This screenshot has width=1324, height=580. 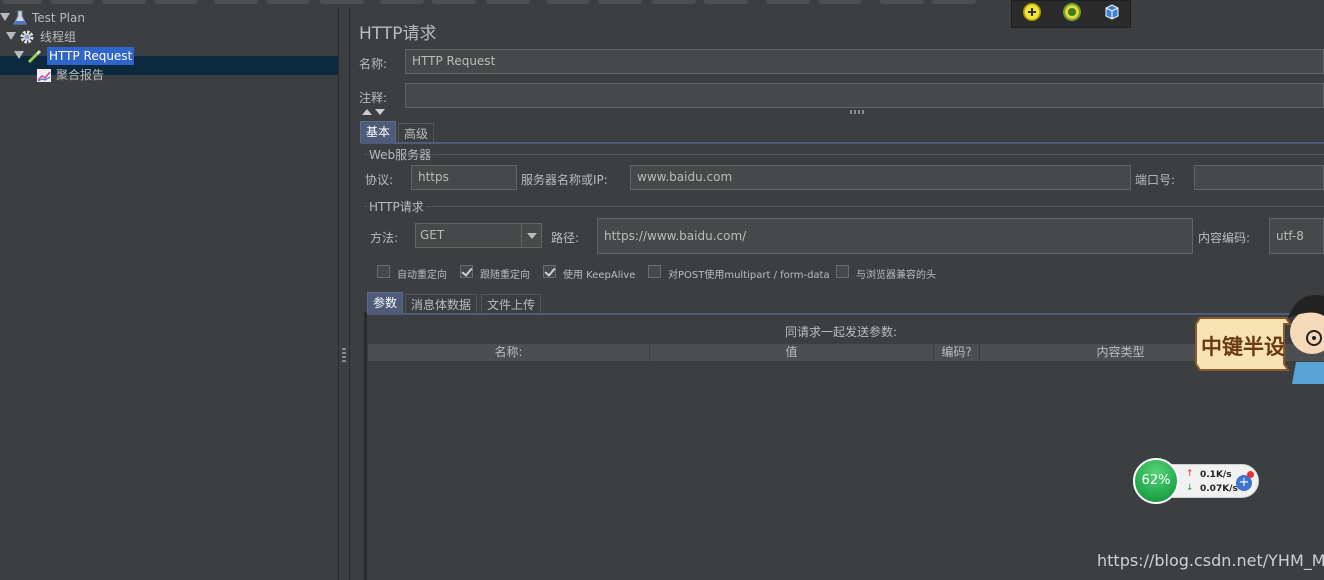 I want to click on tree-item-thread-group: 线程组, so click(x=169, y=37).